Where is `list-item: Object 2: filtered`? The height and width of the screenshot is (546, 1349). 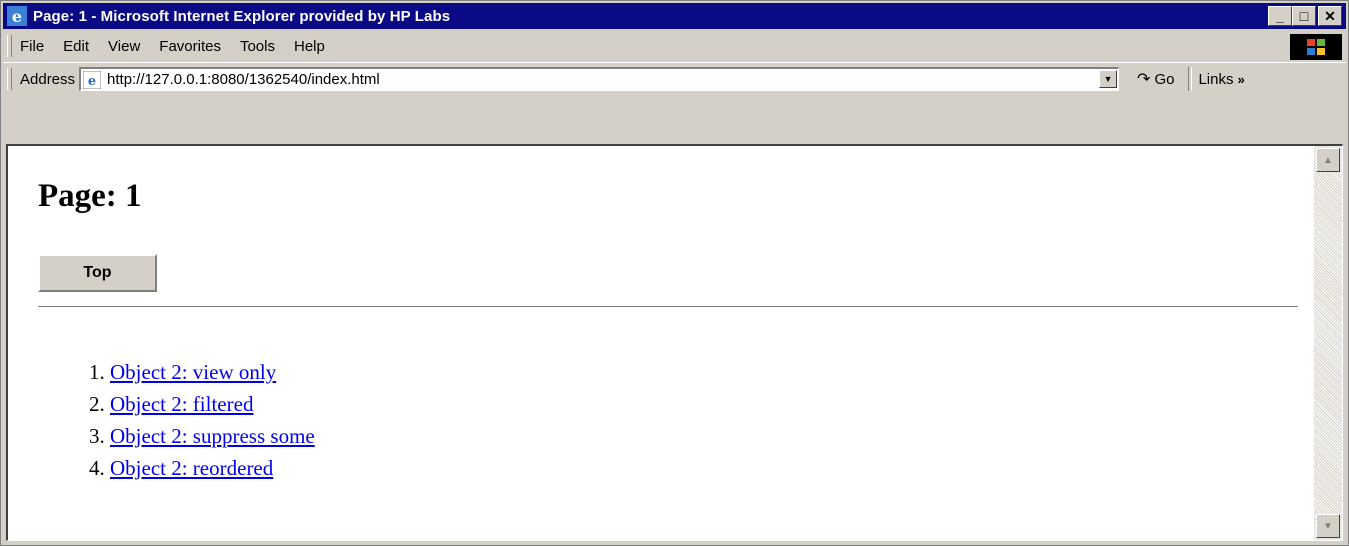
list-item: Object 2: filtered is located at coordinates (212, 404).